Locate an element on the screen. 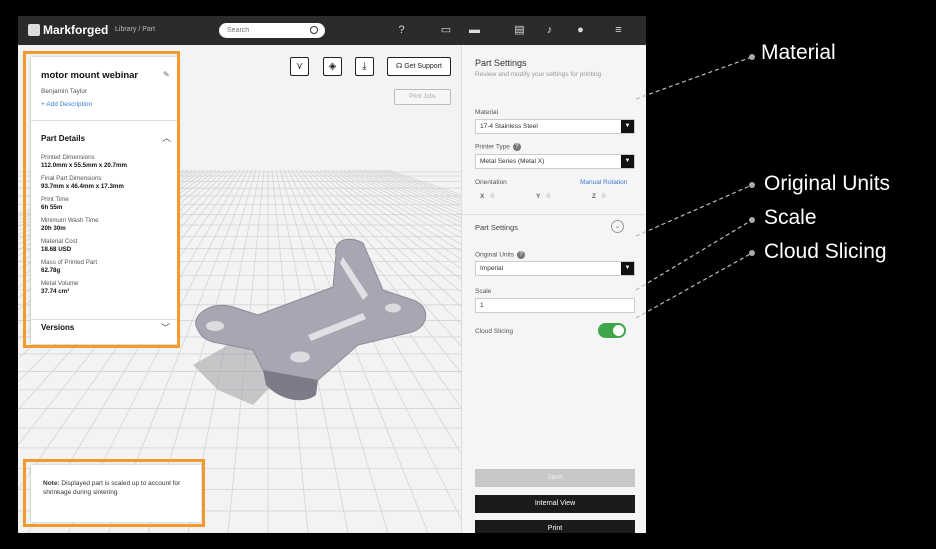  callout-original-units: Original Units is located at coordinates (827, 183).